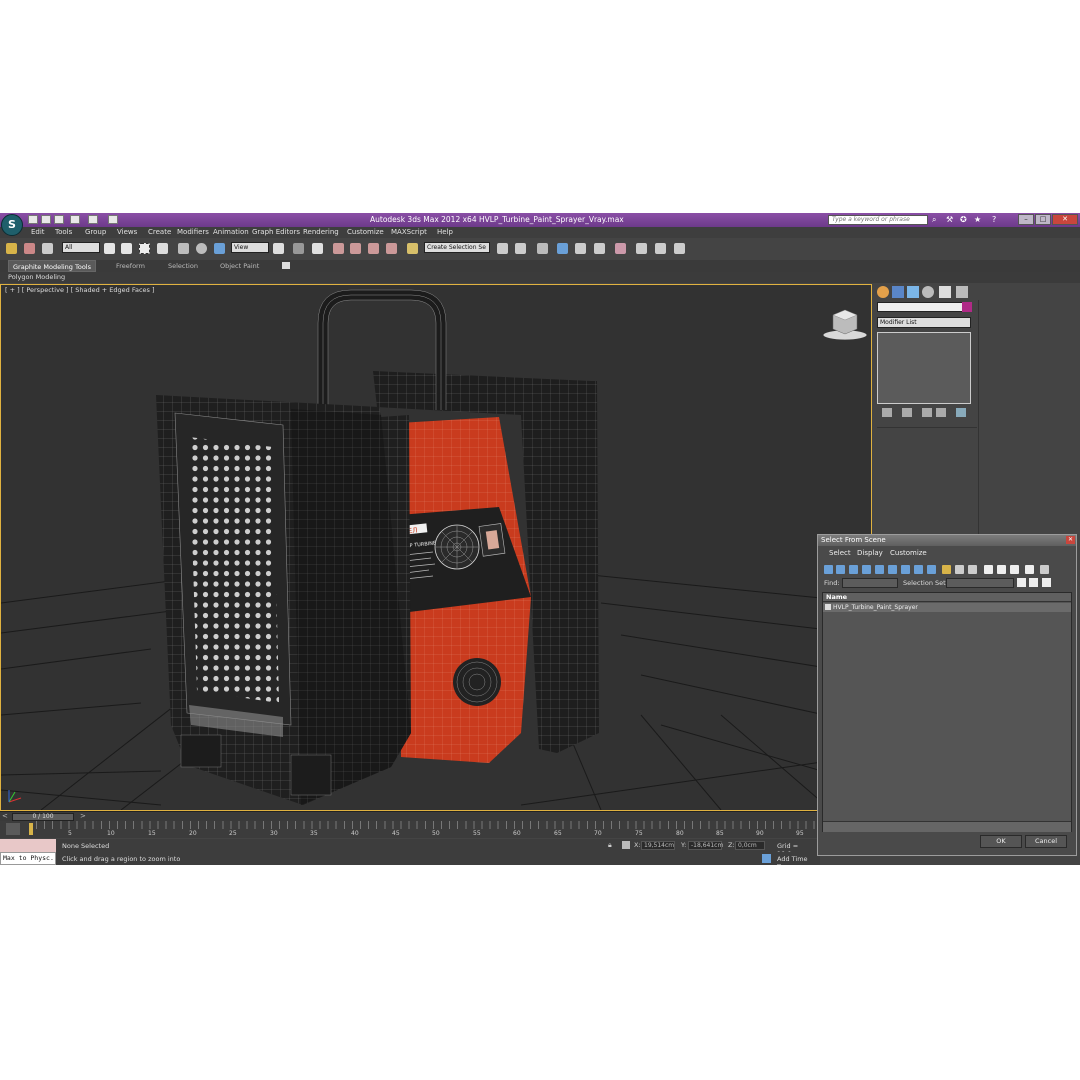 The height and width of the screenshot is (1080, 1080). Describe the element at coordinates (12, 225) in the screenshot. I see `app-logo-icon: S` at that location.